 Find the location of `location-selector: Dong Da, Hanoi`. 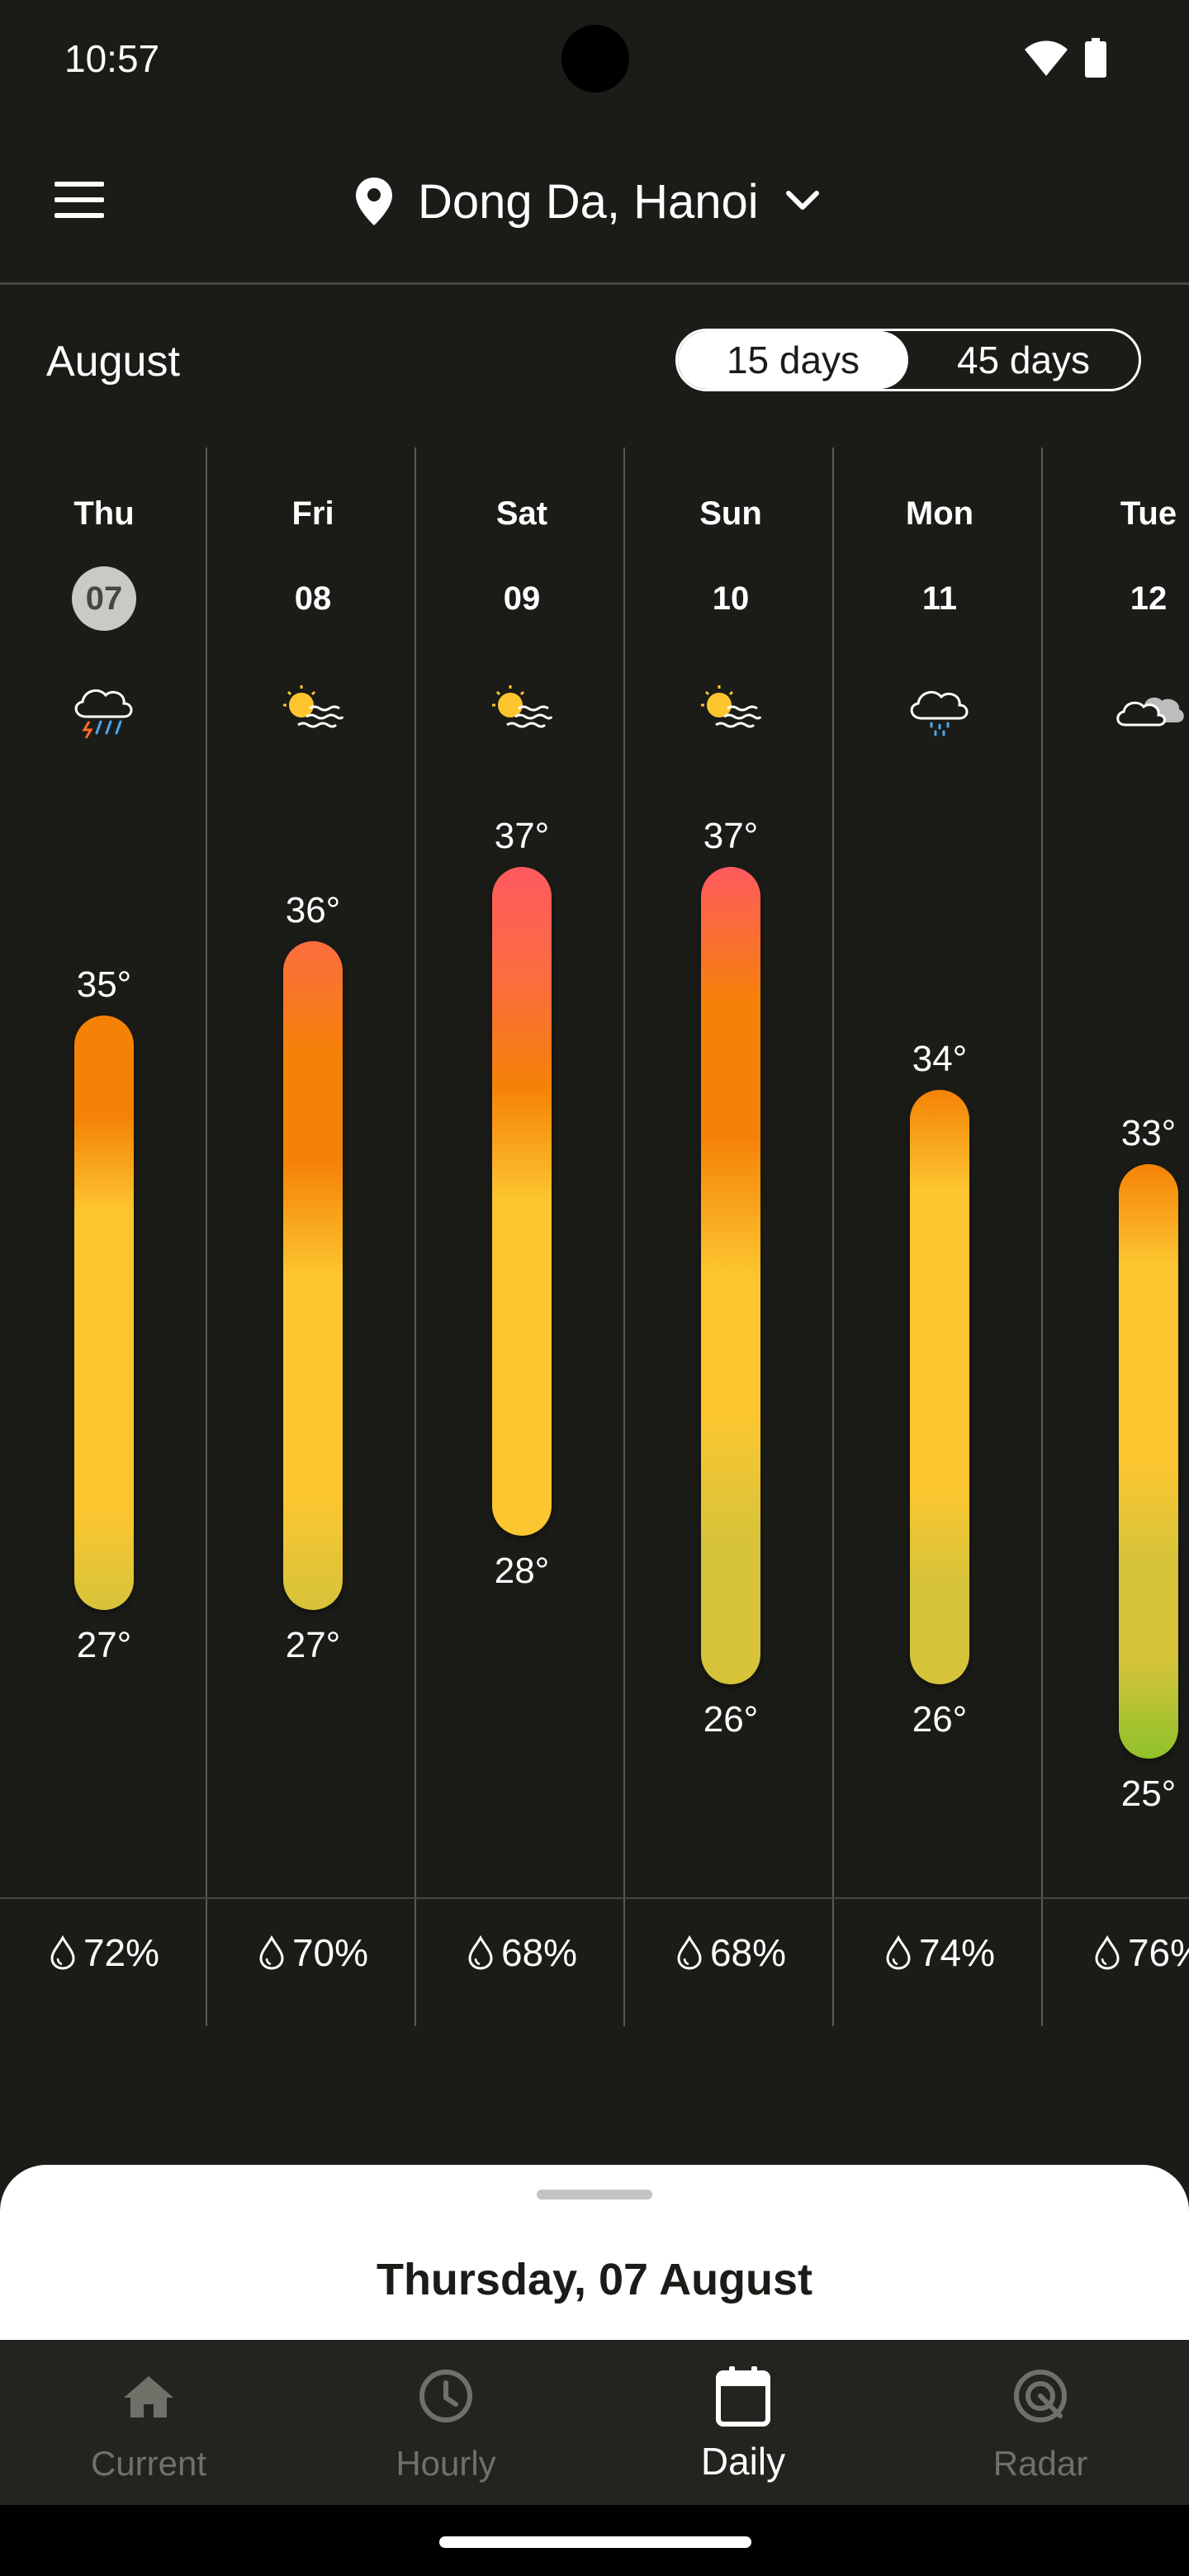

location-selector: Dong Da, Hanoi is located at coordinates (587, 201).